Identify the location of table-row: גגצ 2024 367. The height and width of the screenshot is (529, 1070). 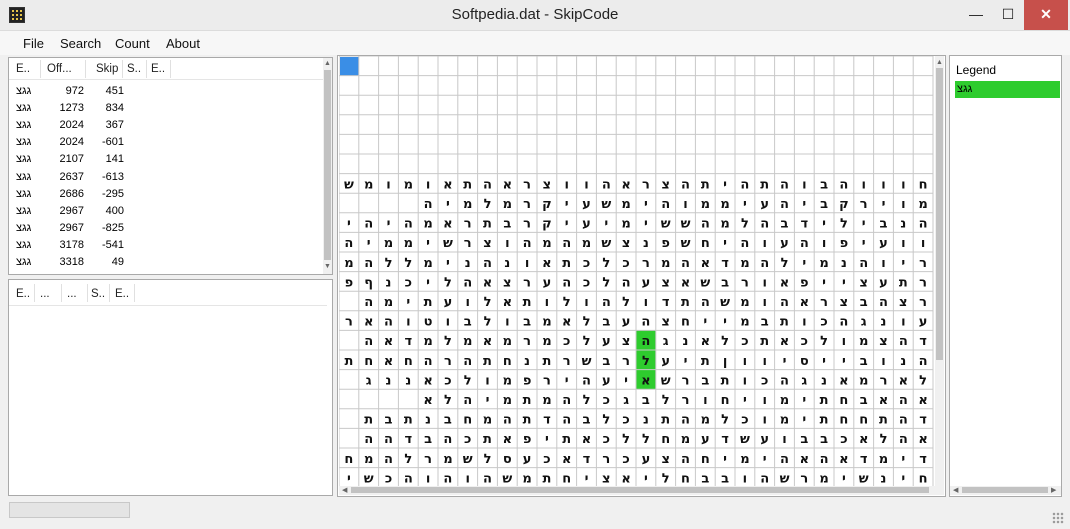
(168, 125).